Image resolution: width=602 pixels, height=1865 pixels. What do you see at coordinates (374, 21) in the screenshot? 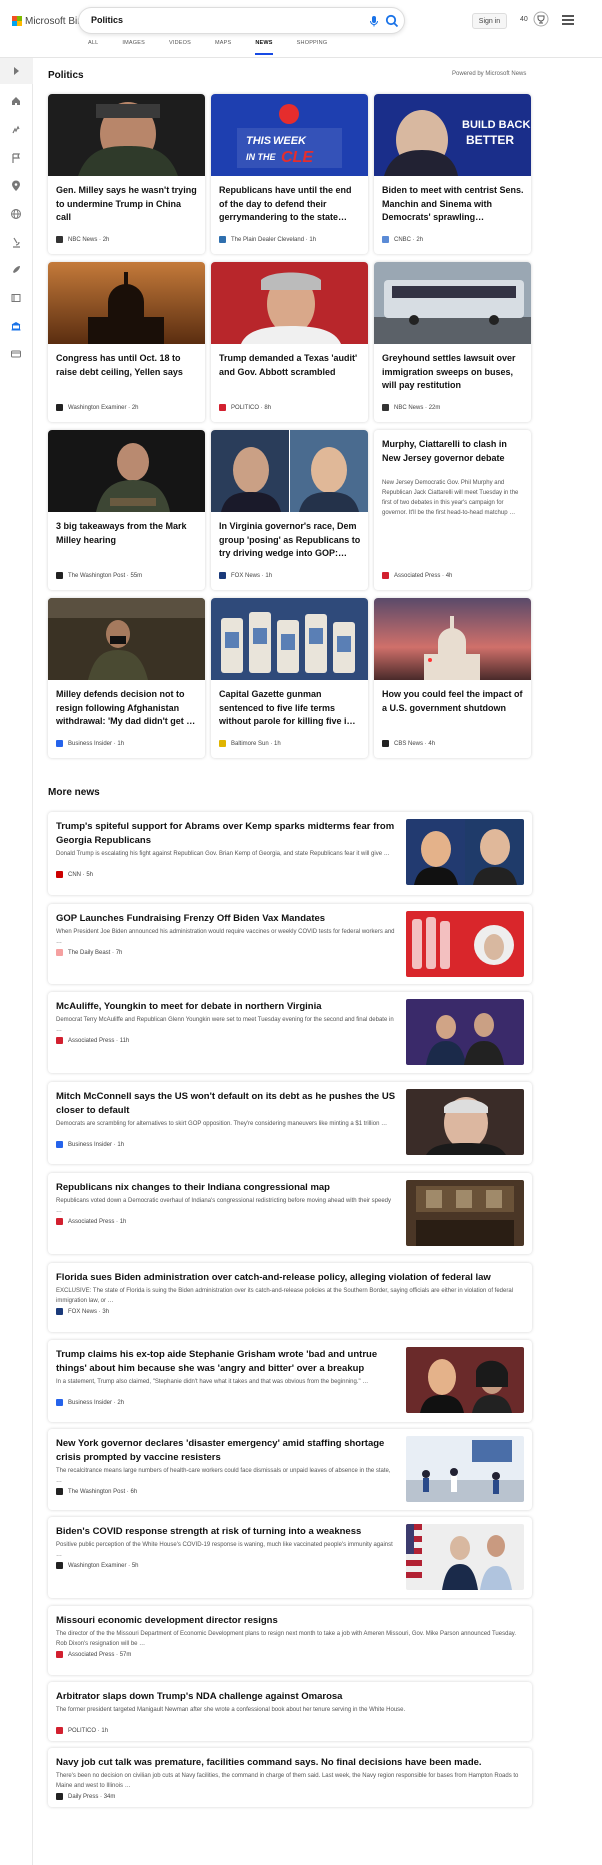
I see `microphone-icon` at bounding box center [374, 21].